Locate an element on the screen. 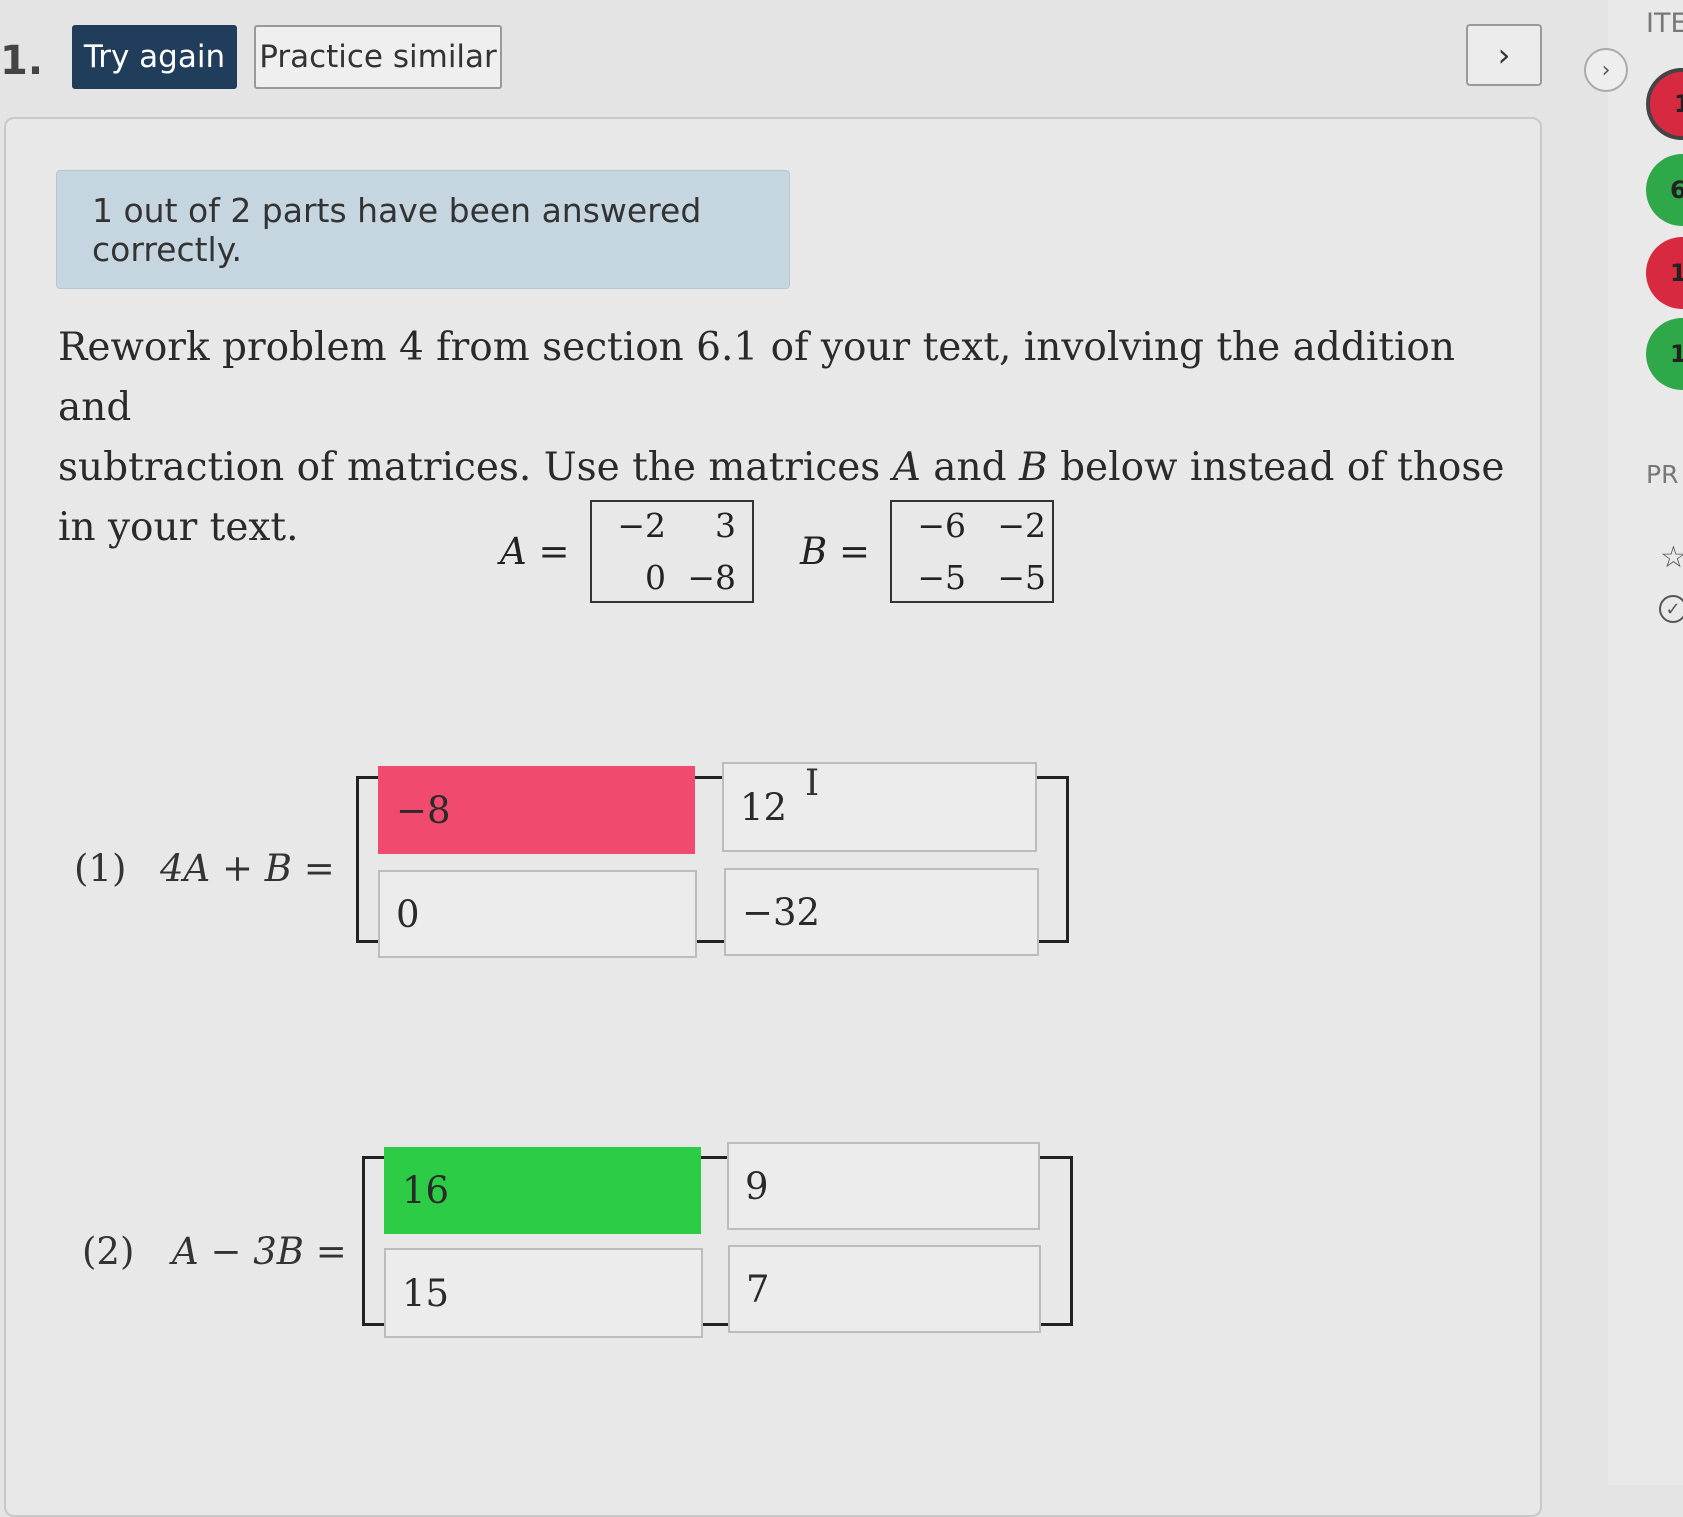 The width and height of the screenshot is (1683, 1517). answer-cell: 12 is located at coordinates (879, 807).